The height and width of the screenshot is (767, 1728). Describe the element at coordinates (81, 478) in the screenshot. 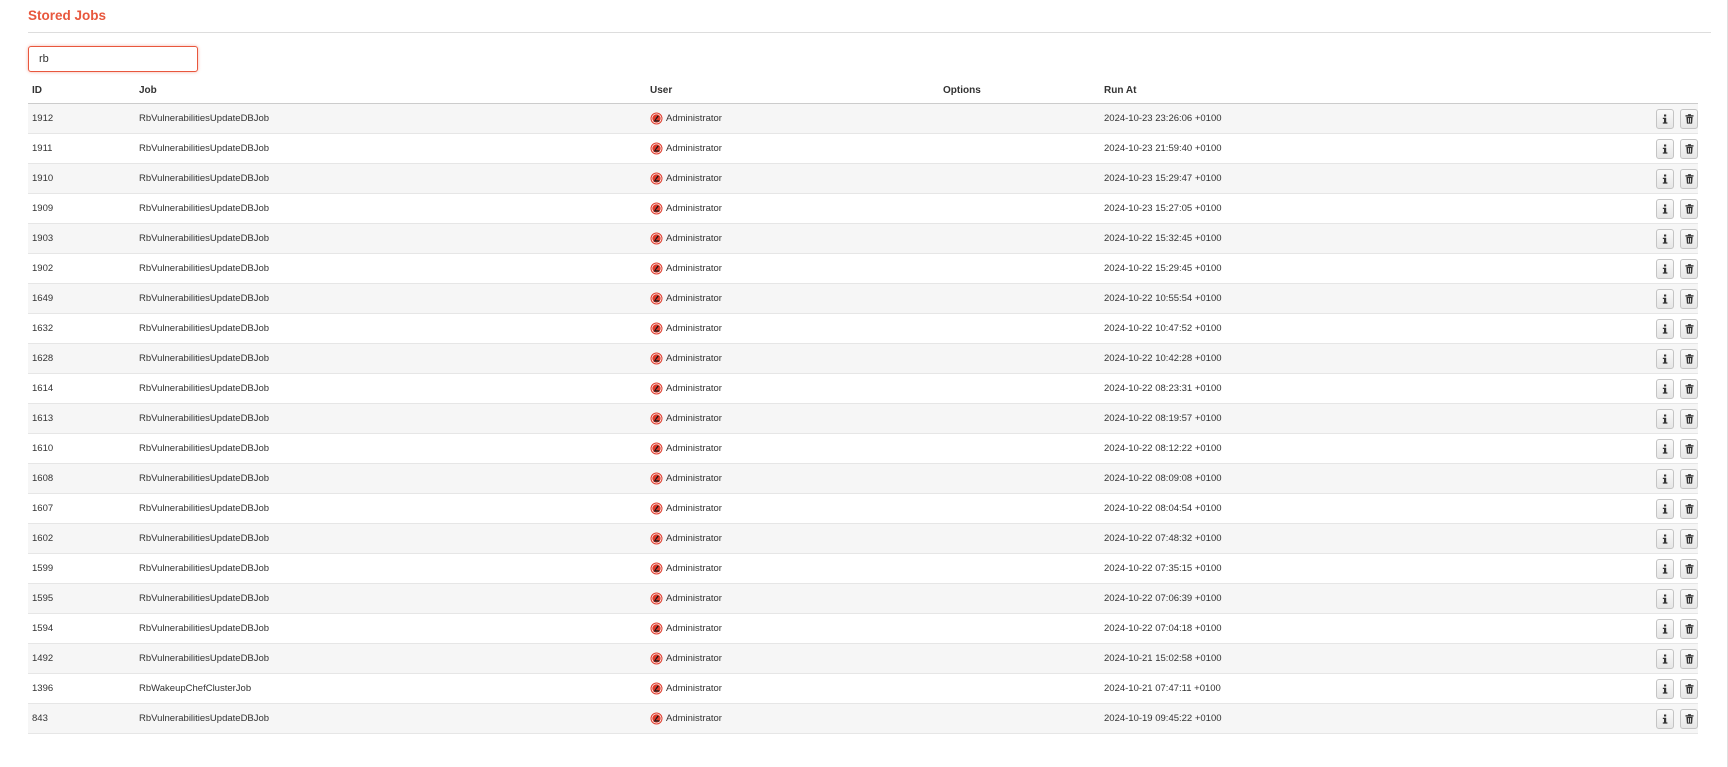

I see `job-id-cell: 1608` at that location.